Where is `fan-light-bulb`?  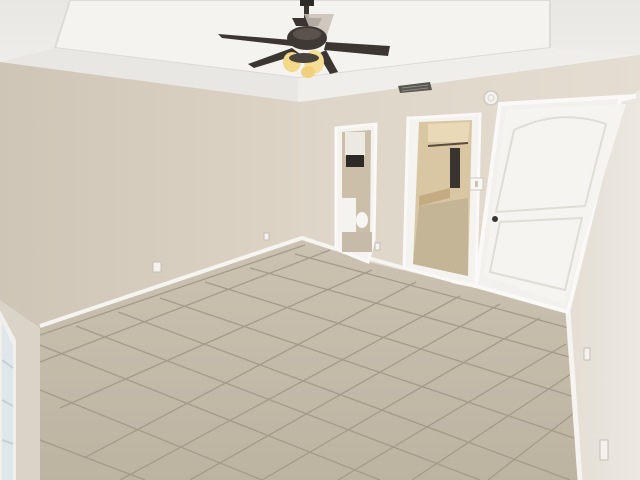
fan-light-bulb is located at coordinates (308, 72).